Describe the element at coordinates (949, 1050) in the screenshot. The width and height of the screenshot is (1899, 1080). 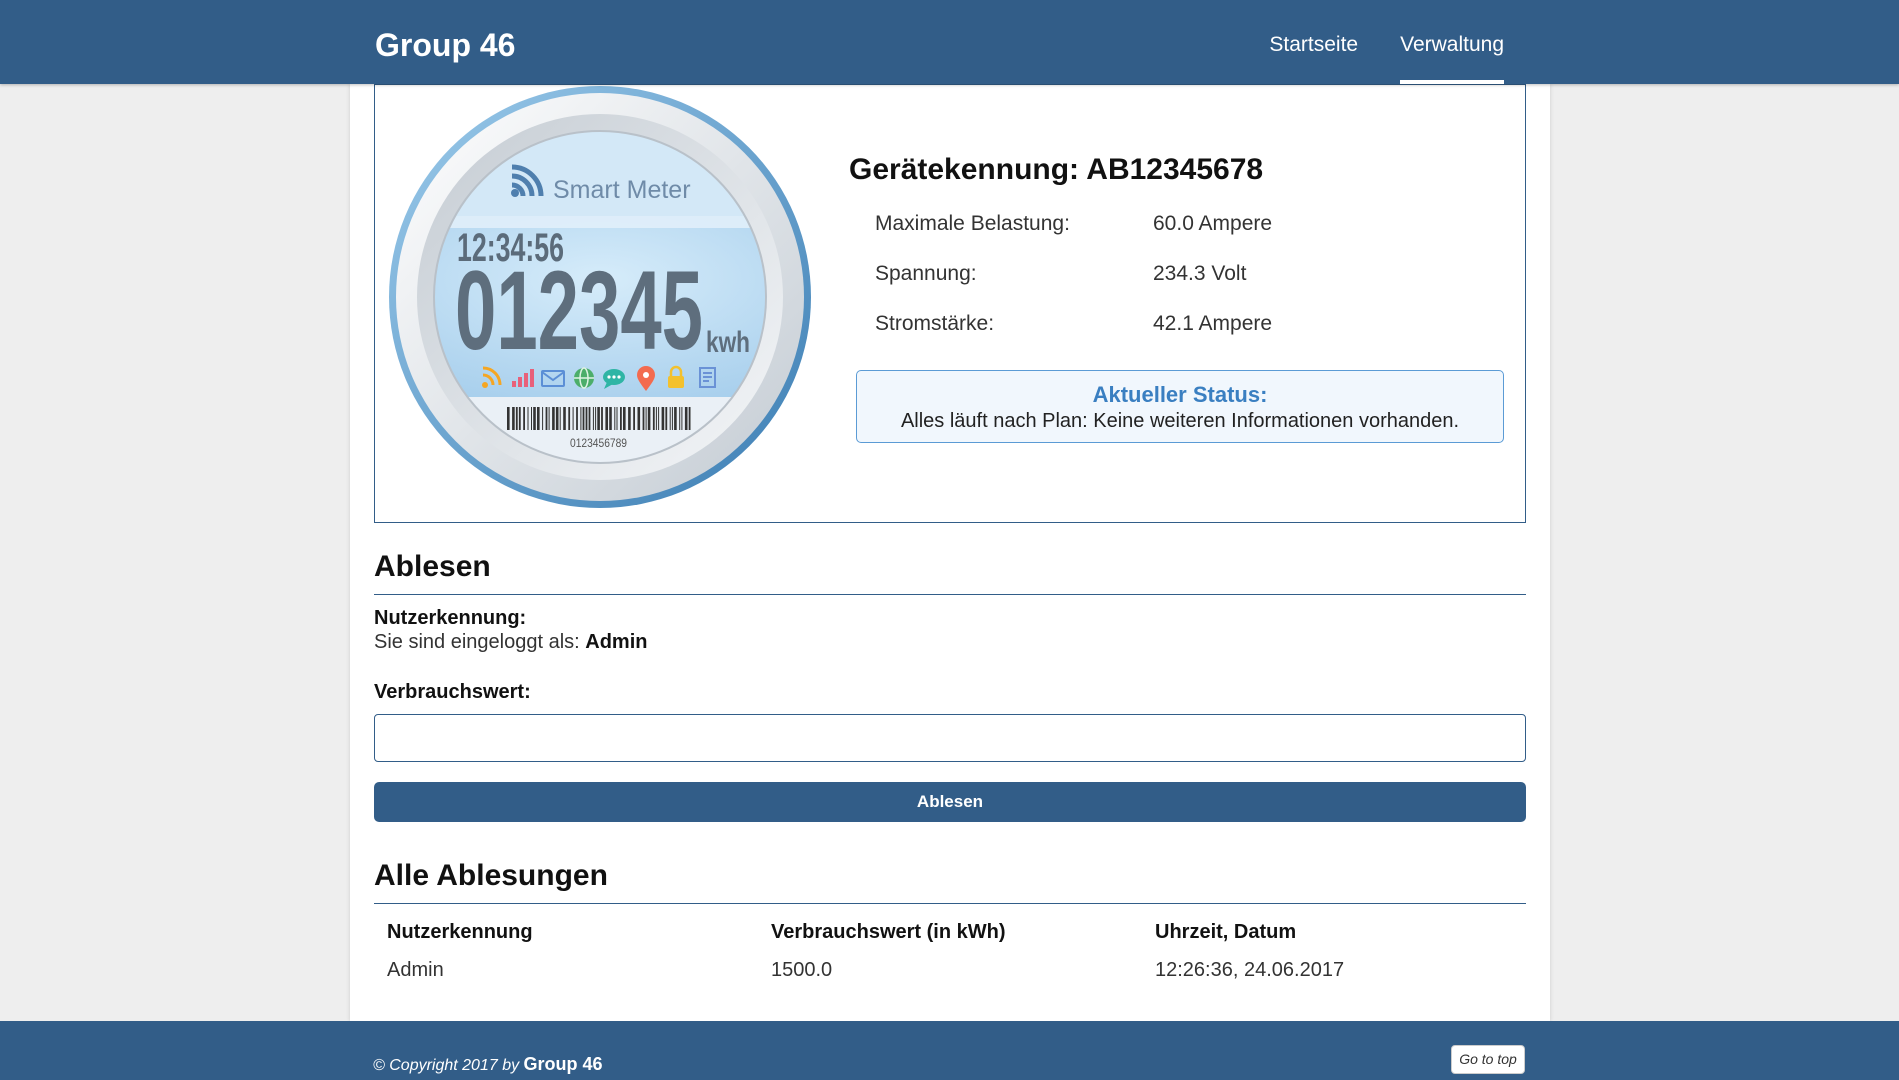
I see `footer: © Copyright 2017 by Group 46 Go to top` at that location.